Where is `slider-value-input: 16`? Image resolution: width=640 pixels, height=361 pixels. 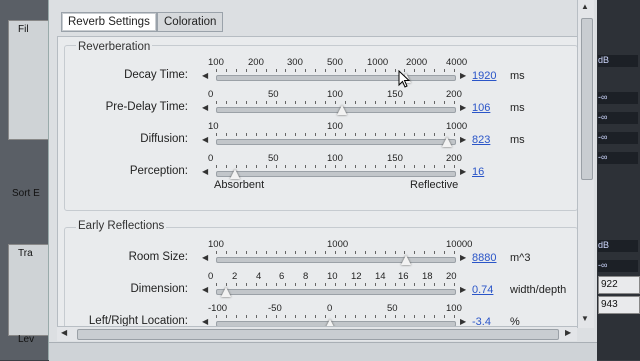
slider-value-input: 16 is located at coordinates (478, 172).